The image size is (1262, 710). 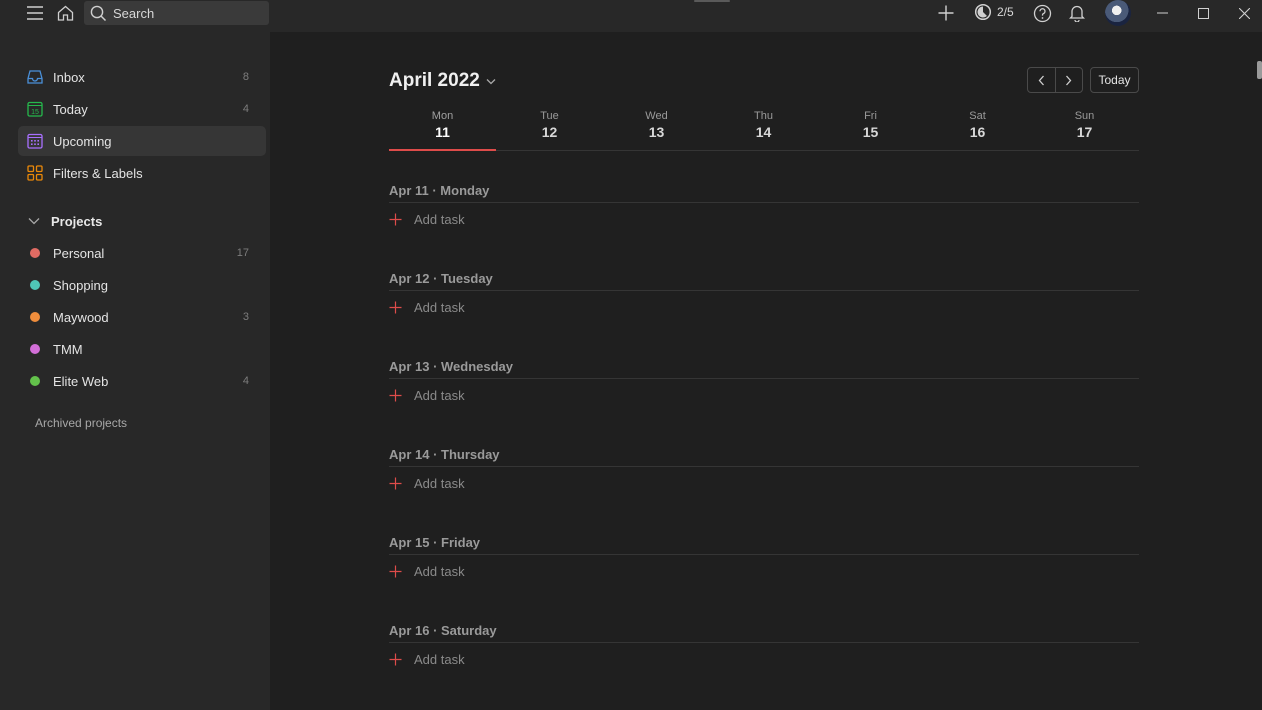 What do you see at coordinates (764, 455) in the screenshot?
I see `day-section-header: Apr 14 · Thursday` at bounding box center [764, 455].